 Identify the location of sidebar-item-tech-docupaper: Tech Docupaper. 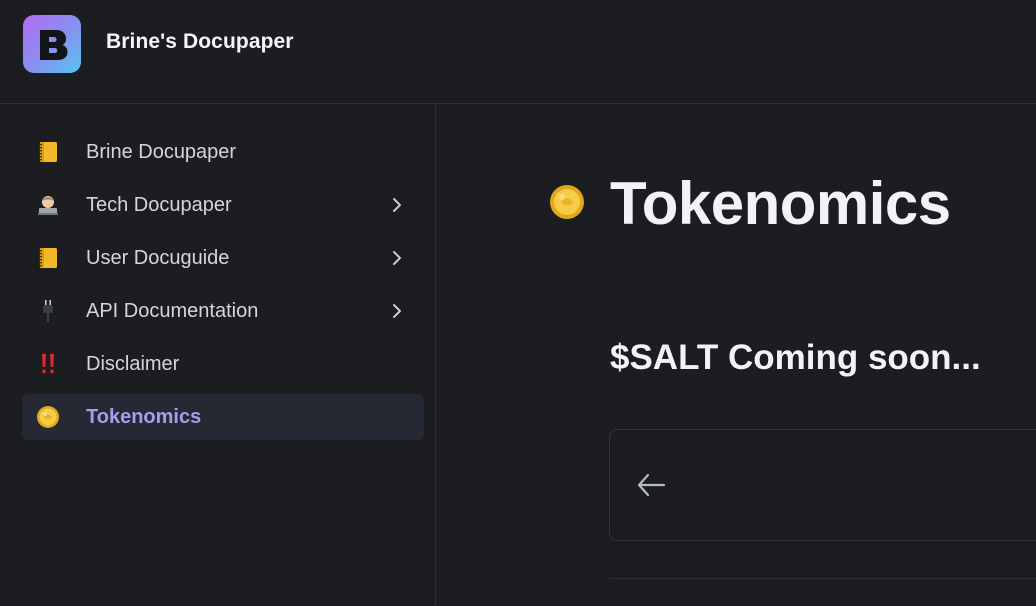
(223, 205).